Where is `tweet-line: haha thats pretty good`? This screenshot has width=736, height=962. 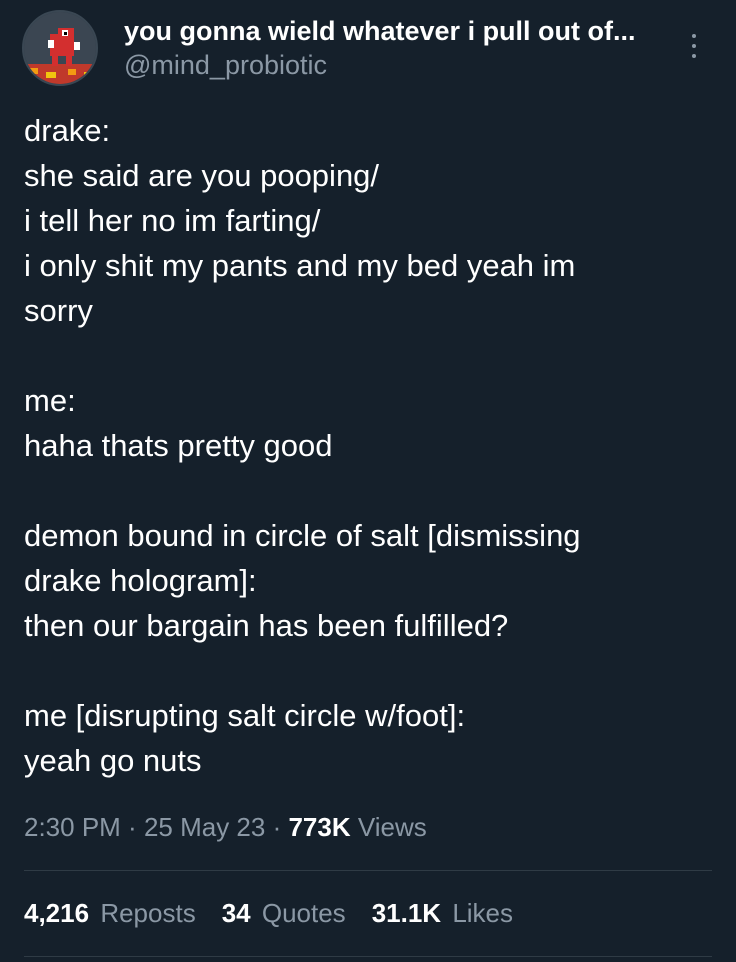
tweet-line: haha thats pretty good is located at coordinates (178, 445).